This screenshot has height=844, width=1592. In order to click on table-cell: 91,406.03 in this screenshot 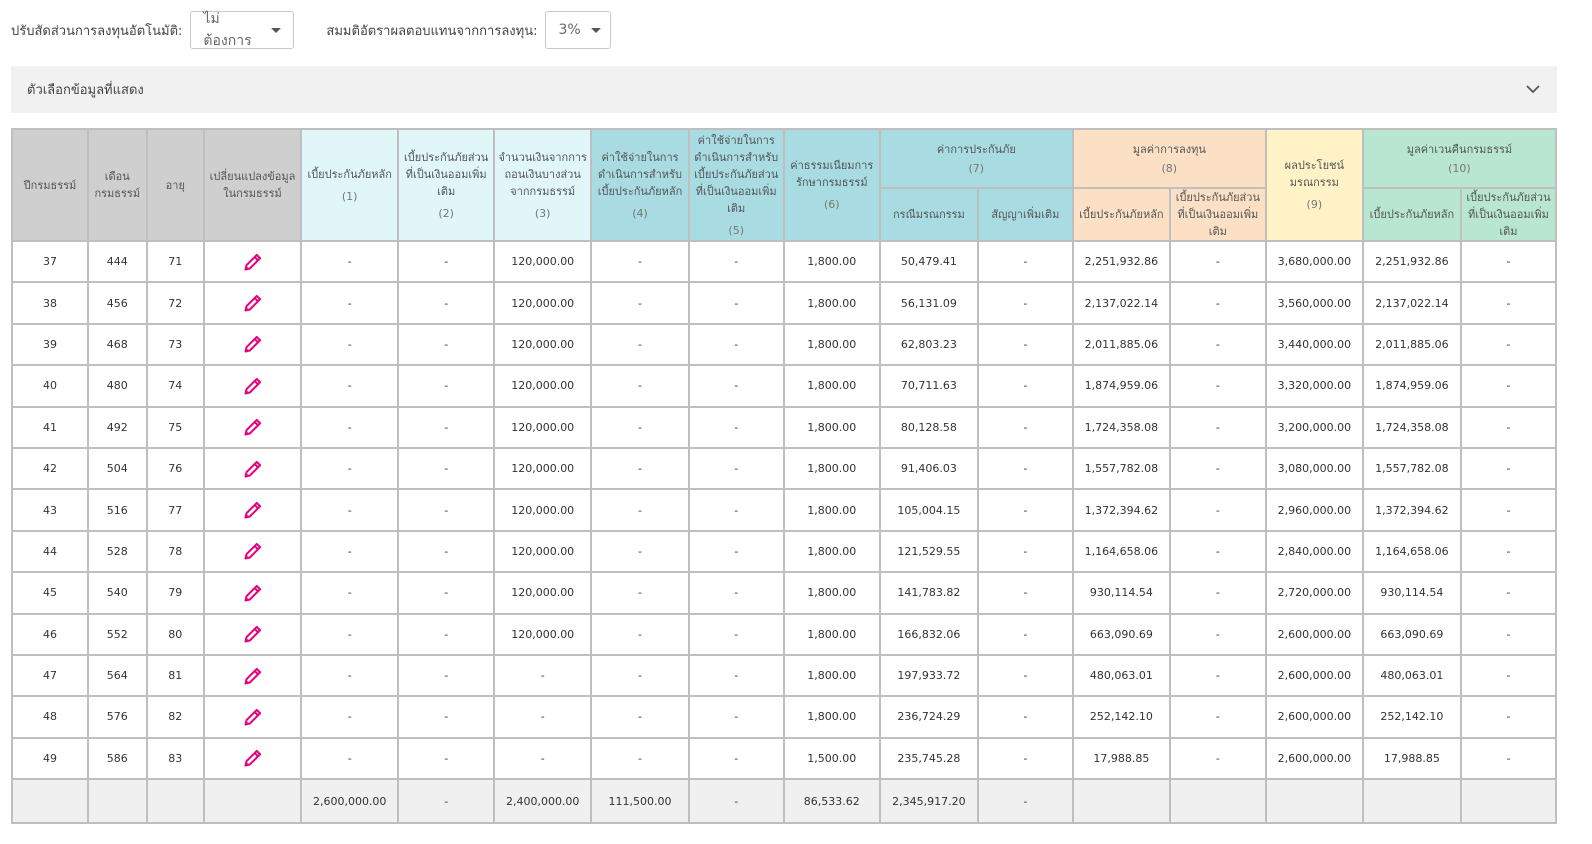, I will do `click(928, 468)`.